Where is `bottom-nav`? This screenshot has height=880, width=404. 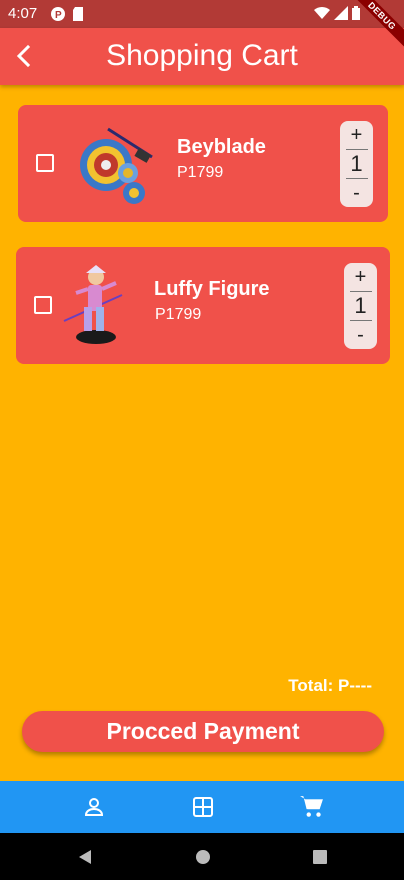
bottom-nav is located at coordinates (202, 807).